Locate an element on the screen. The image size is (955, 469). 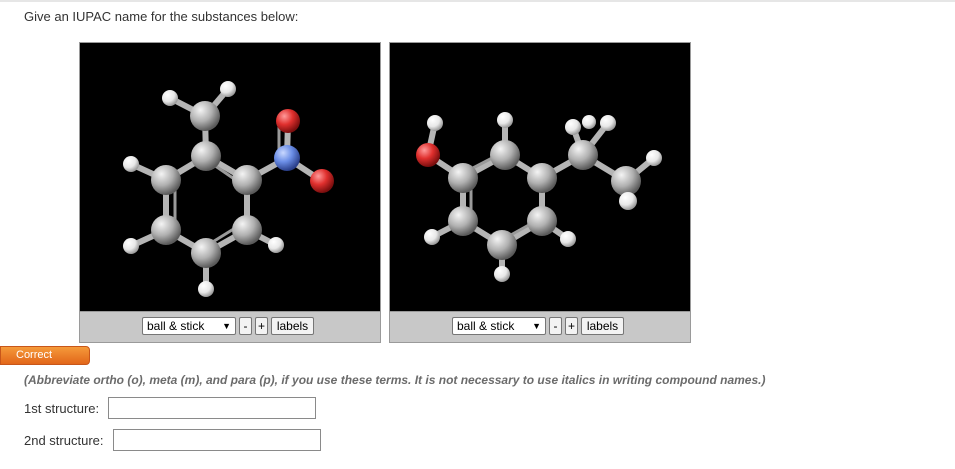
field-label-1: 1st structure: is located at coordinates (62, 408).